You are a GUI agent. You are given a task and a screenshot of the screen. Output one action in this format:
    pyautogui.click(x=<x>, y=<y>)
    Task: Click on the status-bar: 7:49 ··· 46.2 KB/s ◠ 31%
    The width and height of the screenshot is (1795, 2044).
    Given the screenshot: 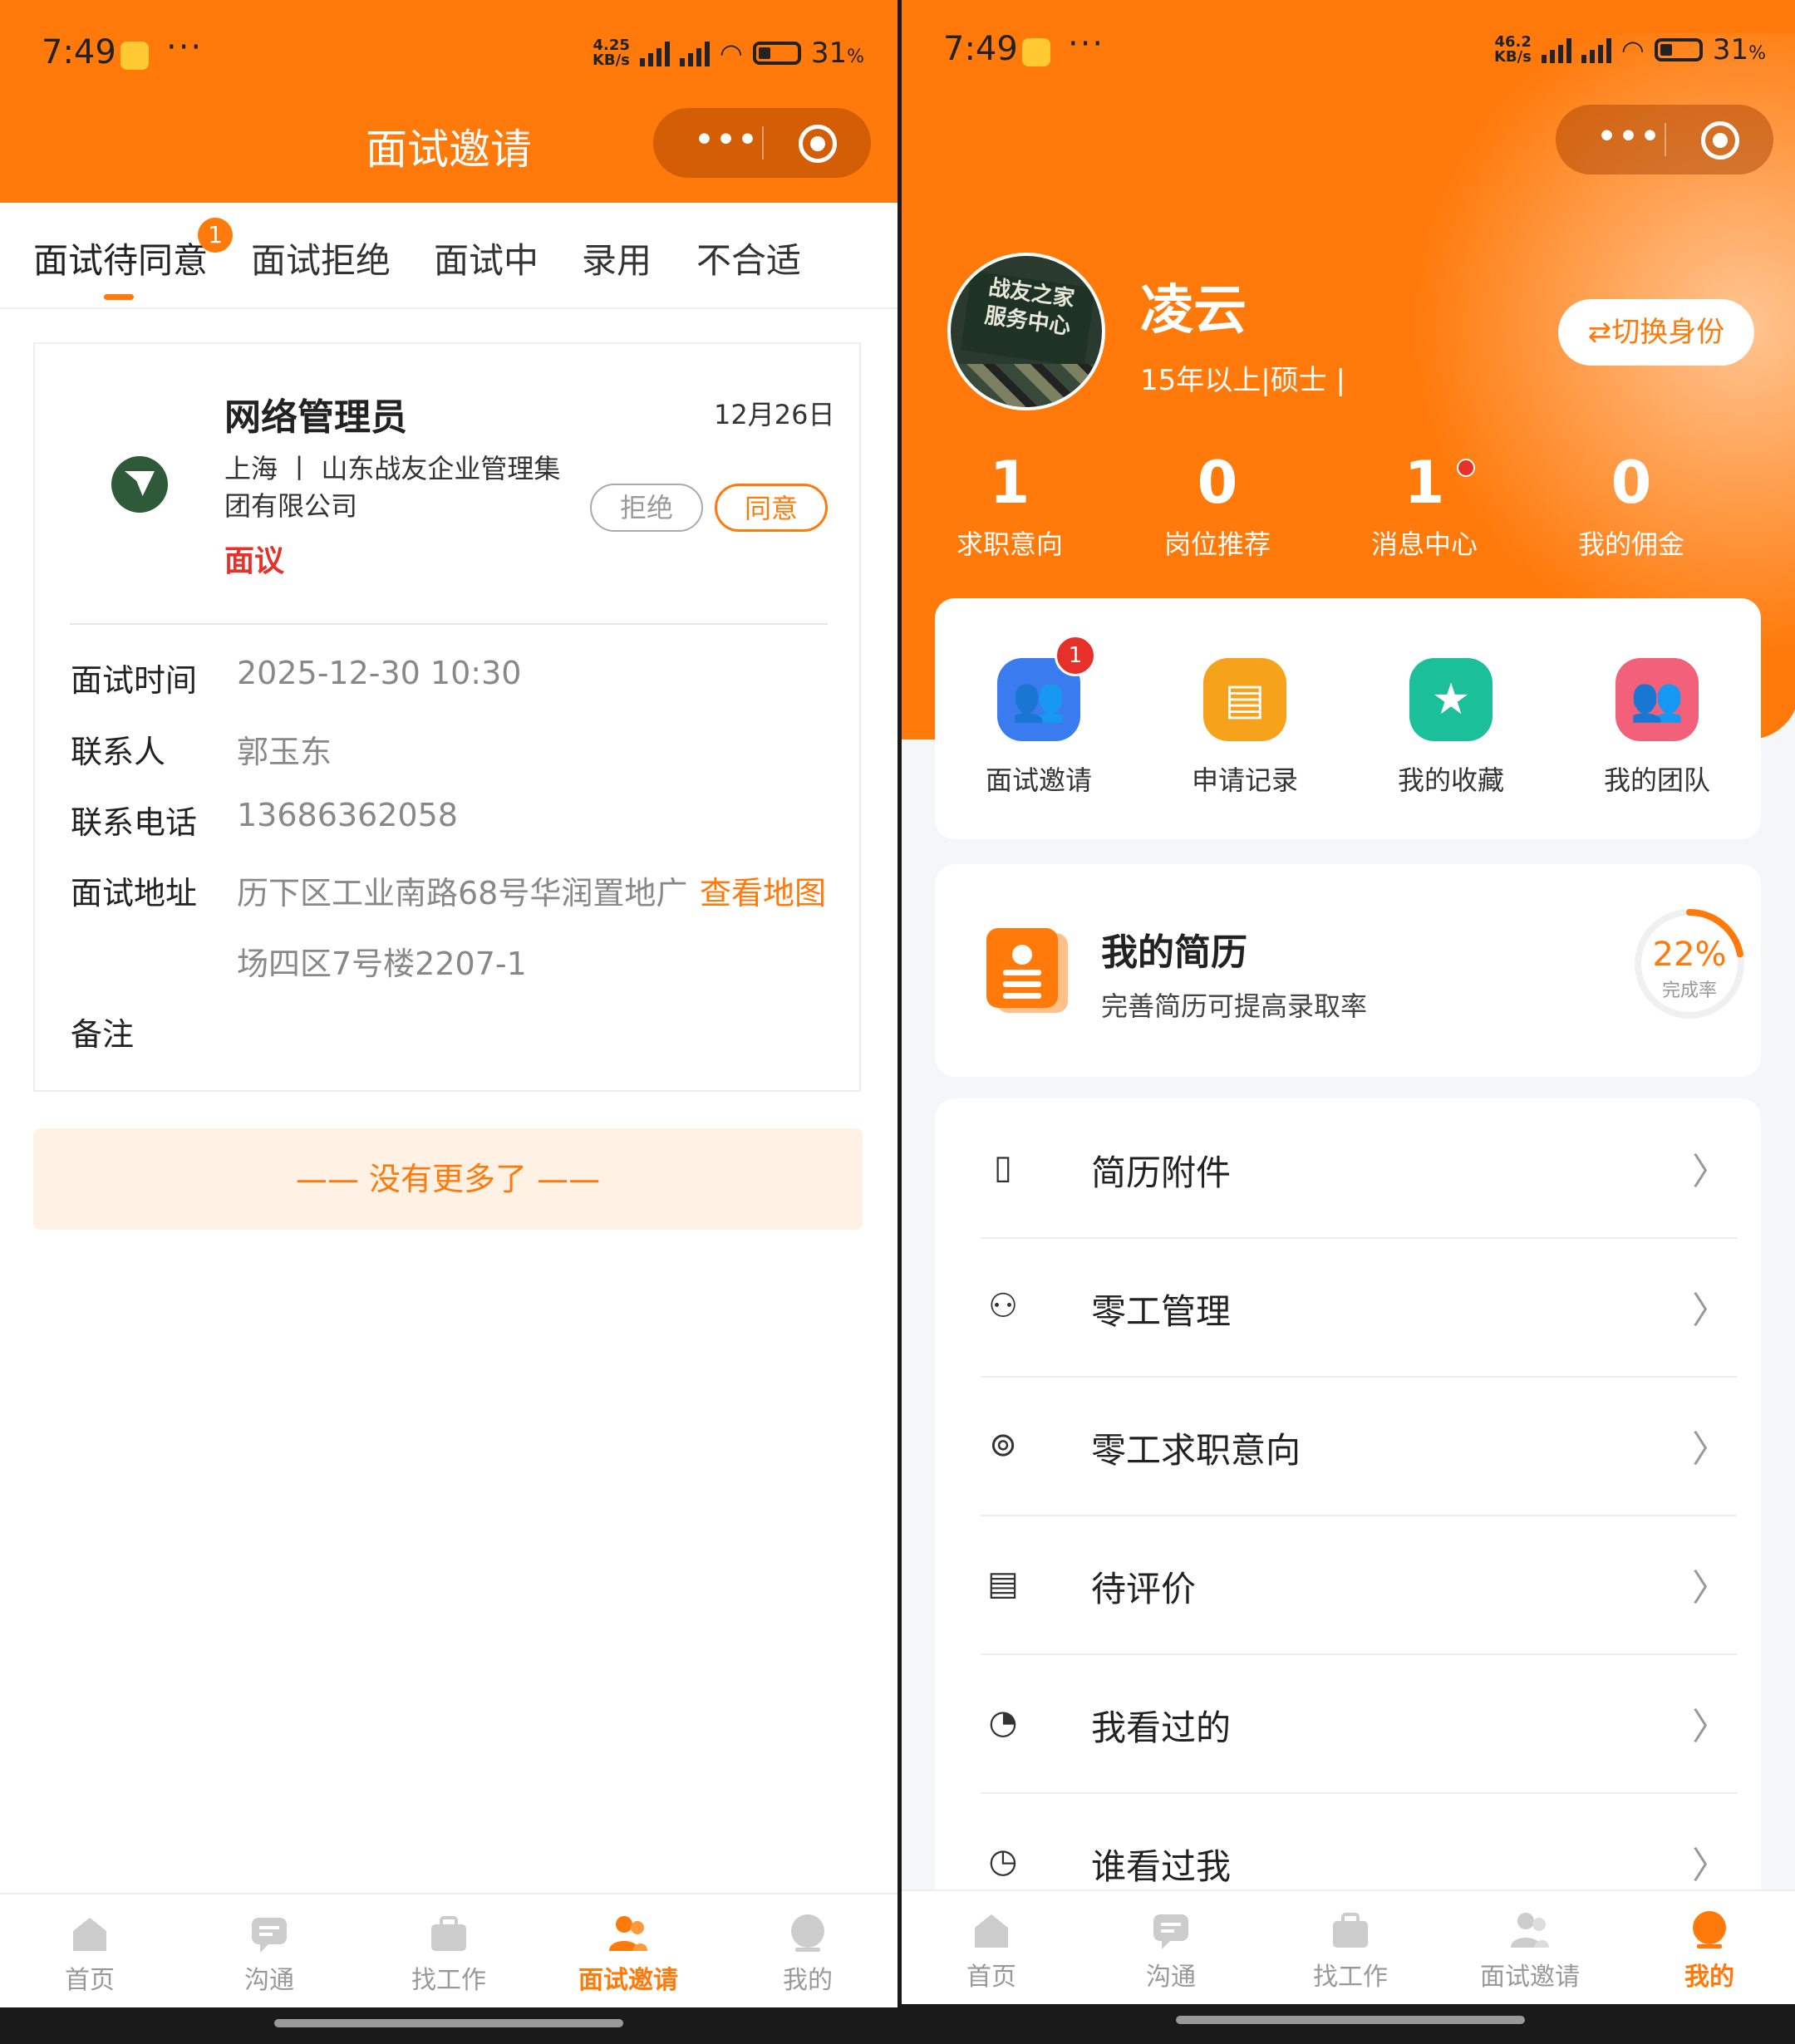 What is the action you would take?
    pyautogui.click(x=1348, y=54)
    